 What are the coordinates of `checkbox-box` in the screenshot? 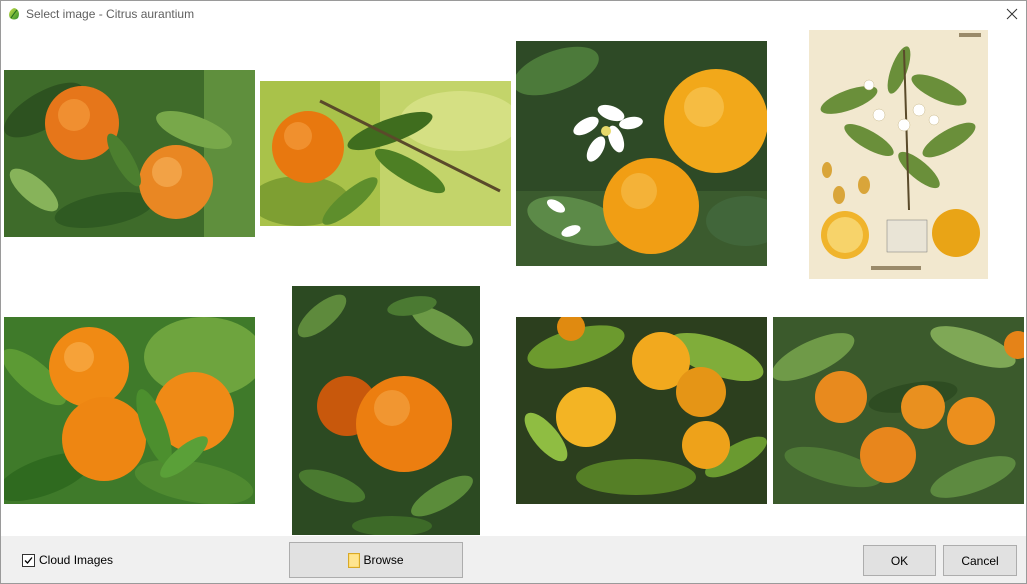 It's located at (28, 560).